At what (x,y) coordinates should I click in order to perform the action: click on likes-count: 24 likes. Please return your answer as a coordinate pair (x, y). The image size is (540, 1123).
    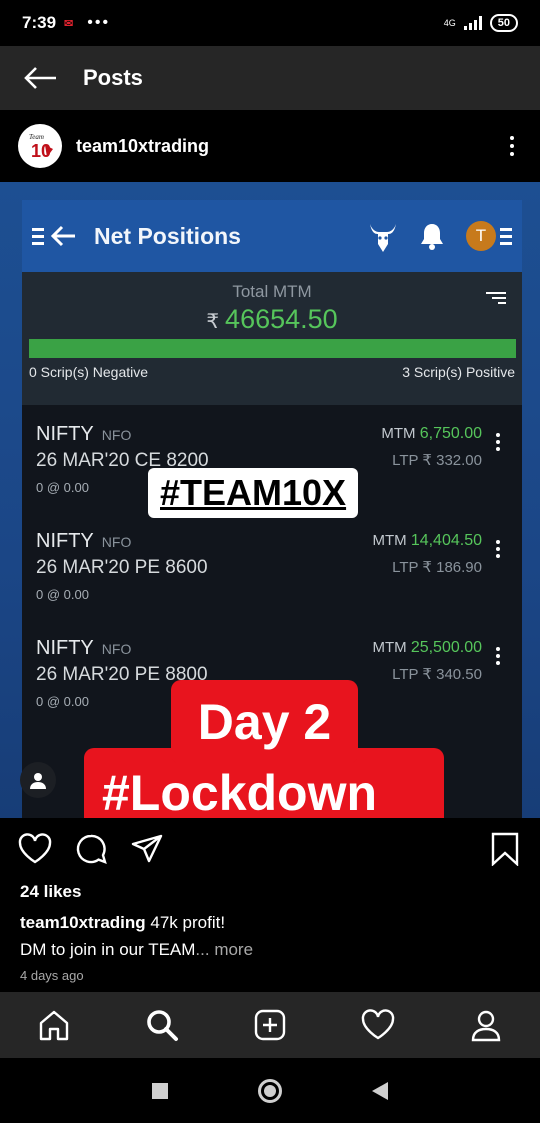
    Looking at the image, I should click on (50, 892).